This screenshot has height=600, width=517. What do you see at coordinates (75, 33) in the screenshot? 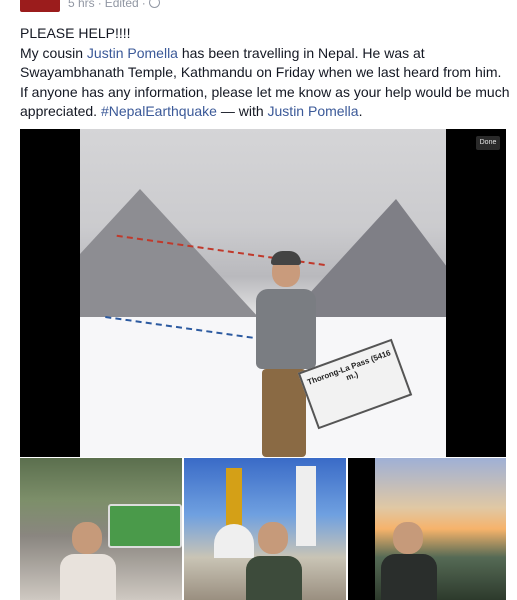
I see `post-headline: PLEASE HELP!!!!` at bounding box center [75, 33].